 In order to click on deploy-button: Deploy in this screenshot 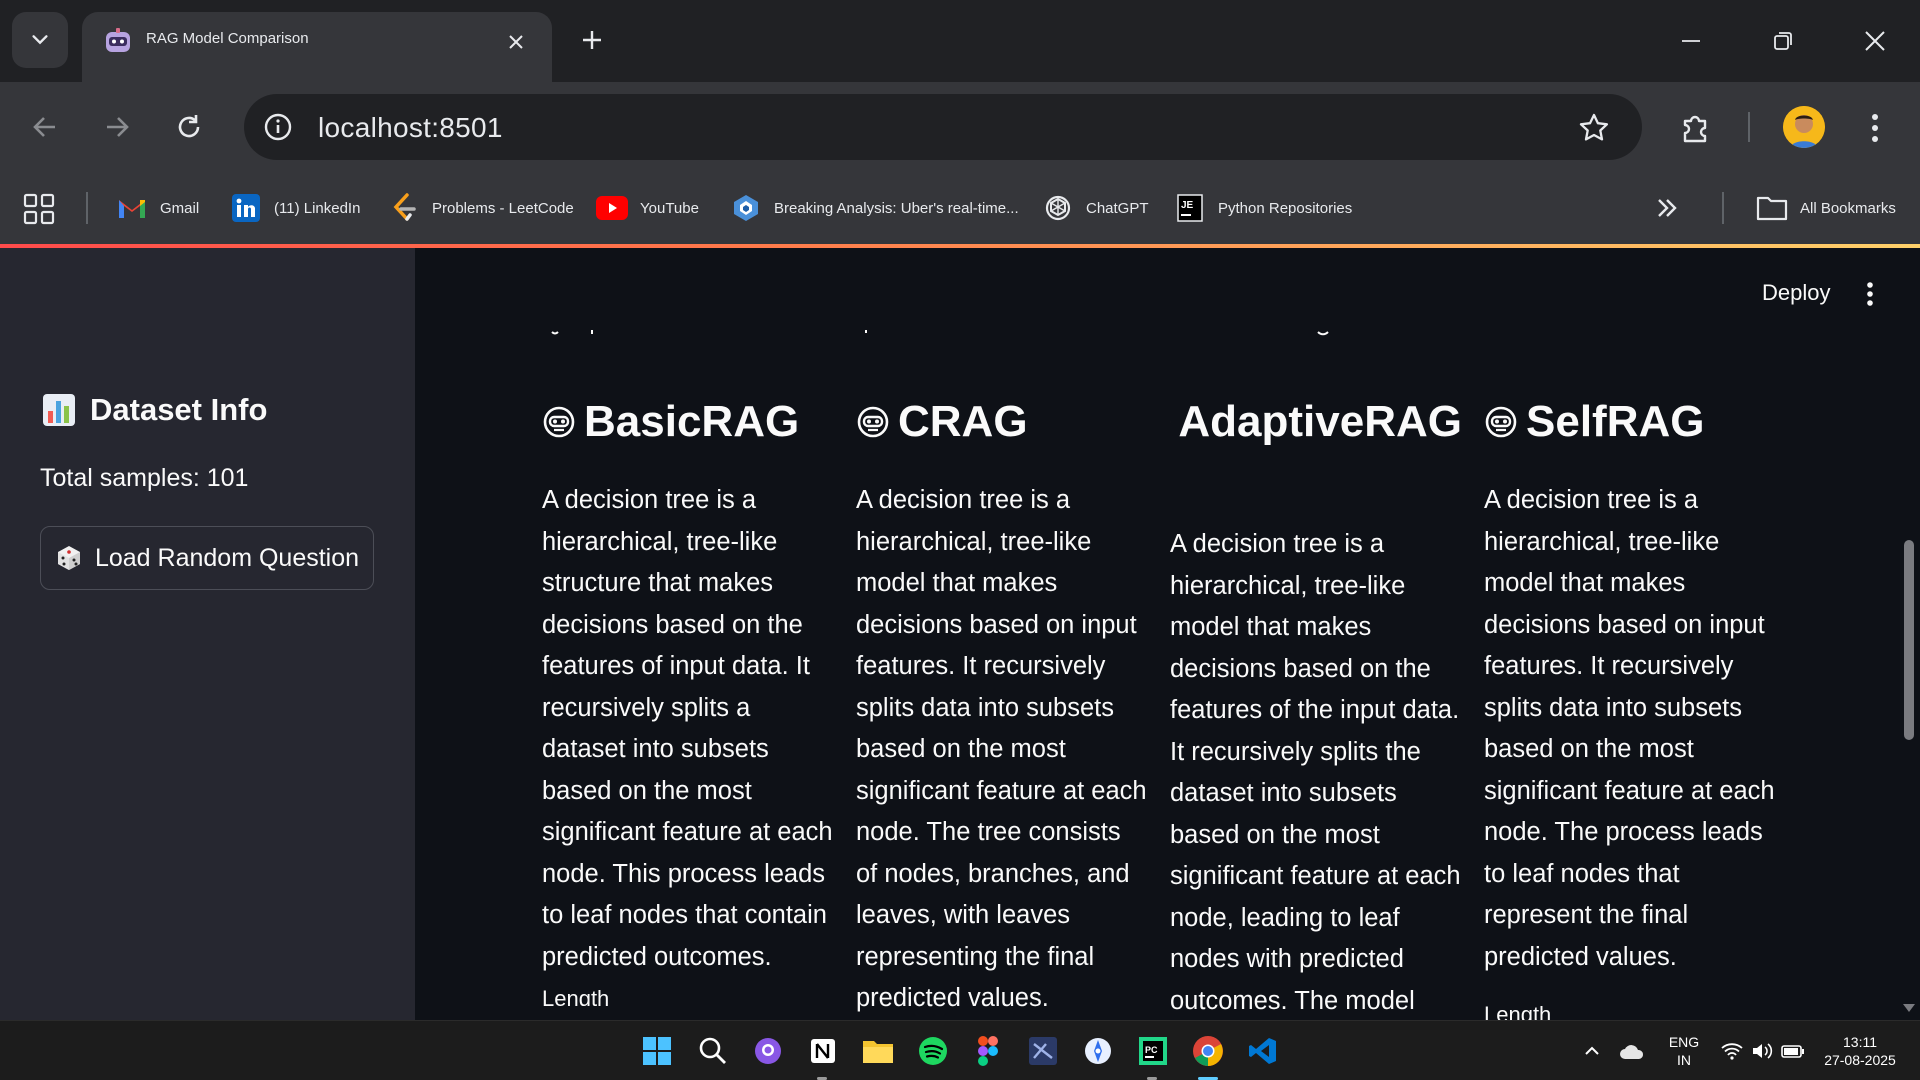, I will do `click(1796, 293)`.